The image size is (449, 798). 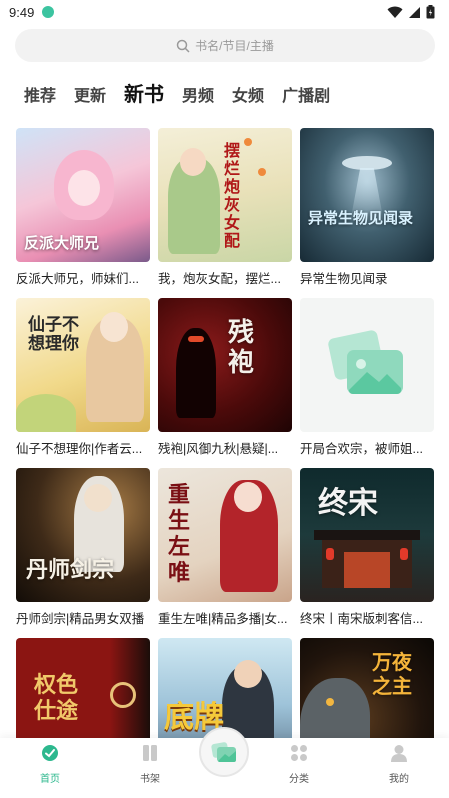 I want to click on book-cover-title: 反派大师兄, so click(x=62, y=243).